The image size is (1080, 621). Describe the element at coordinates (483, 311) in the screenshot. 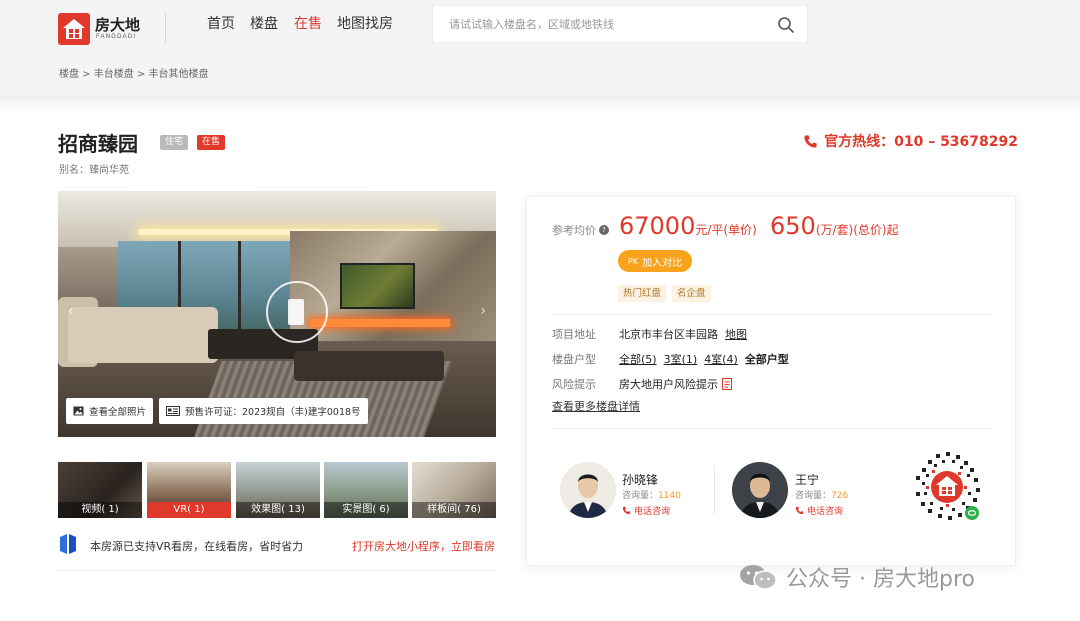

I see `next-arrow-icon: ›` at that location.